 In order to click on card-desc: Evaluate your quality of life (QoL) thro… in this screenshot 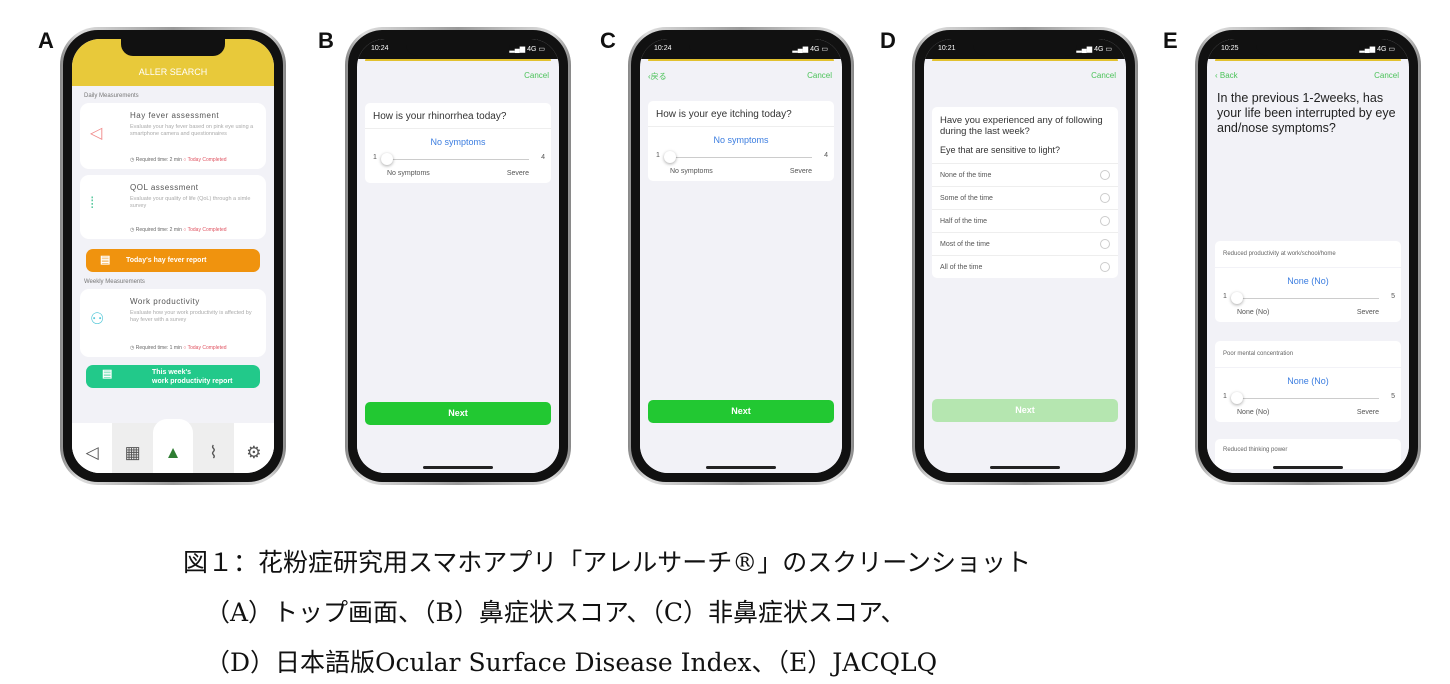, I will do `click(190, 202)`.